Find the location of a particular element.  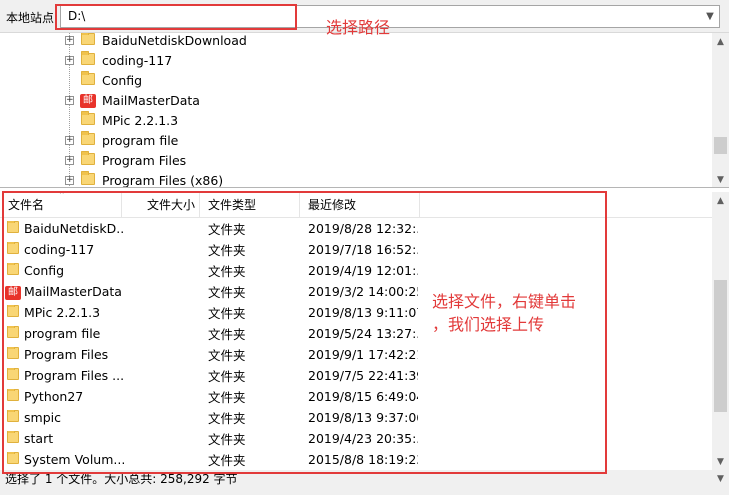

tree-item: + 邮 MailMasterData is located at coordinates (350, 100).